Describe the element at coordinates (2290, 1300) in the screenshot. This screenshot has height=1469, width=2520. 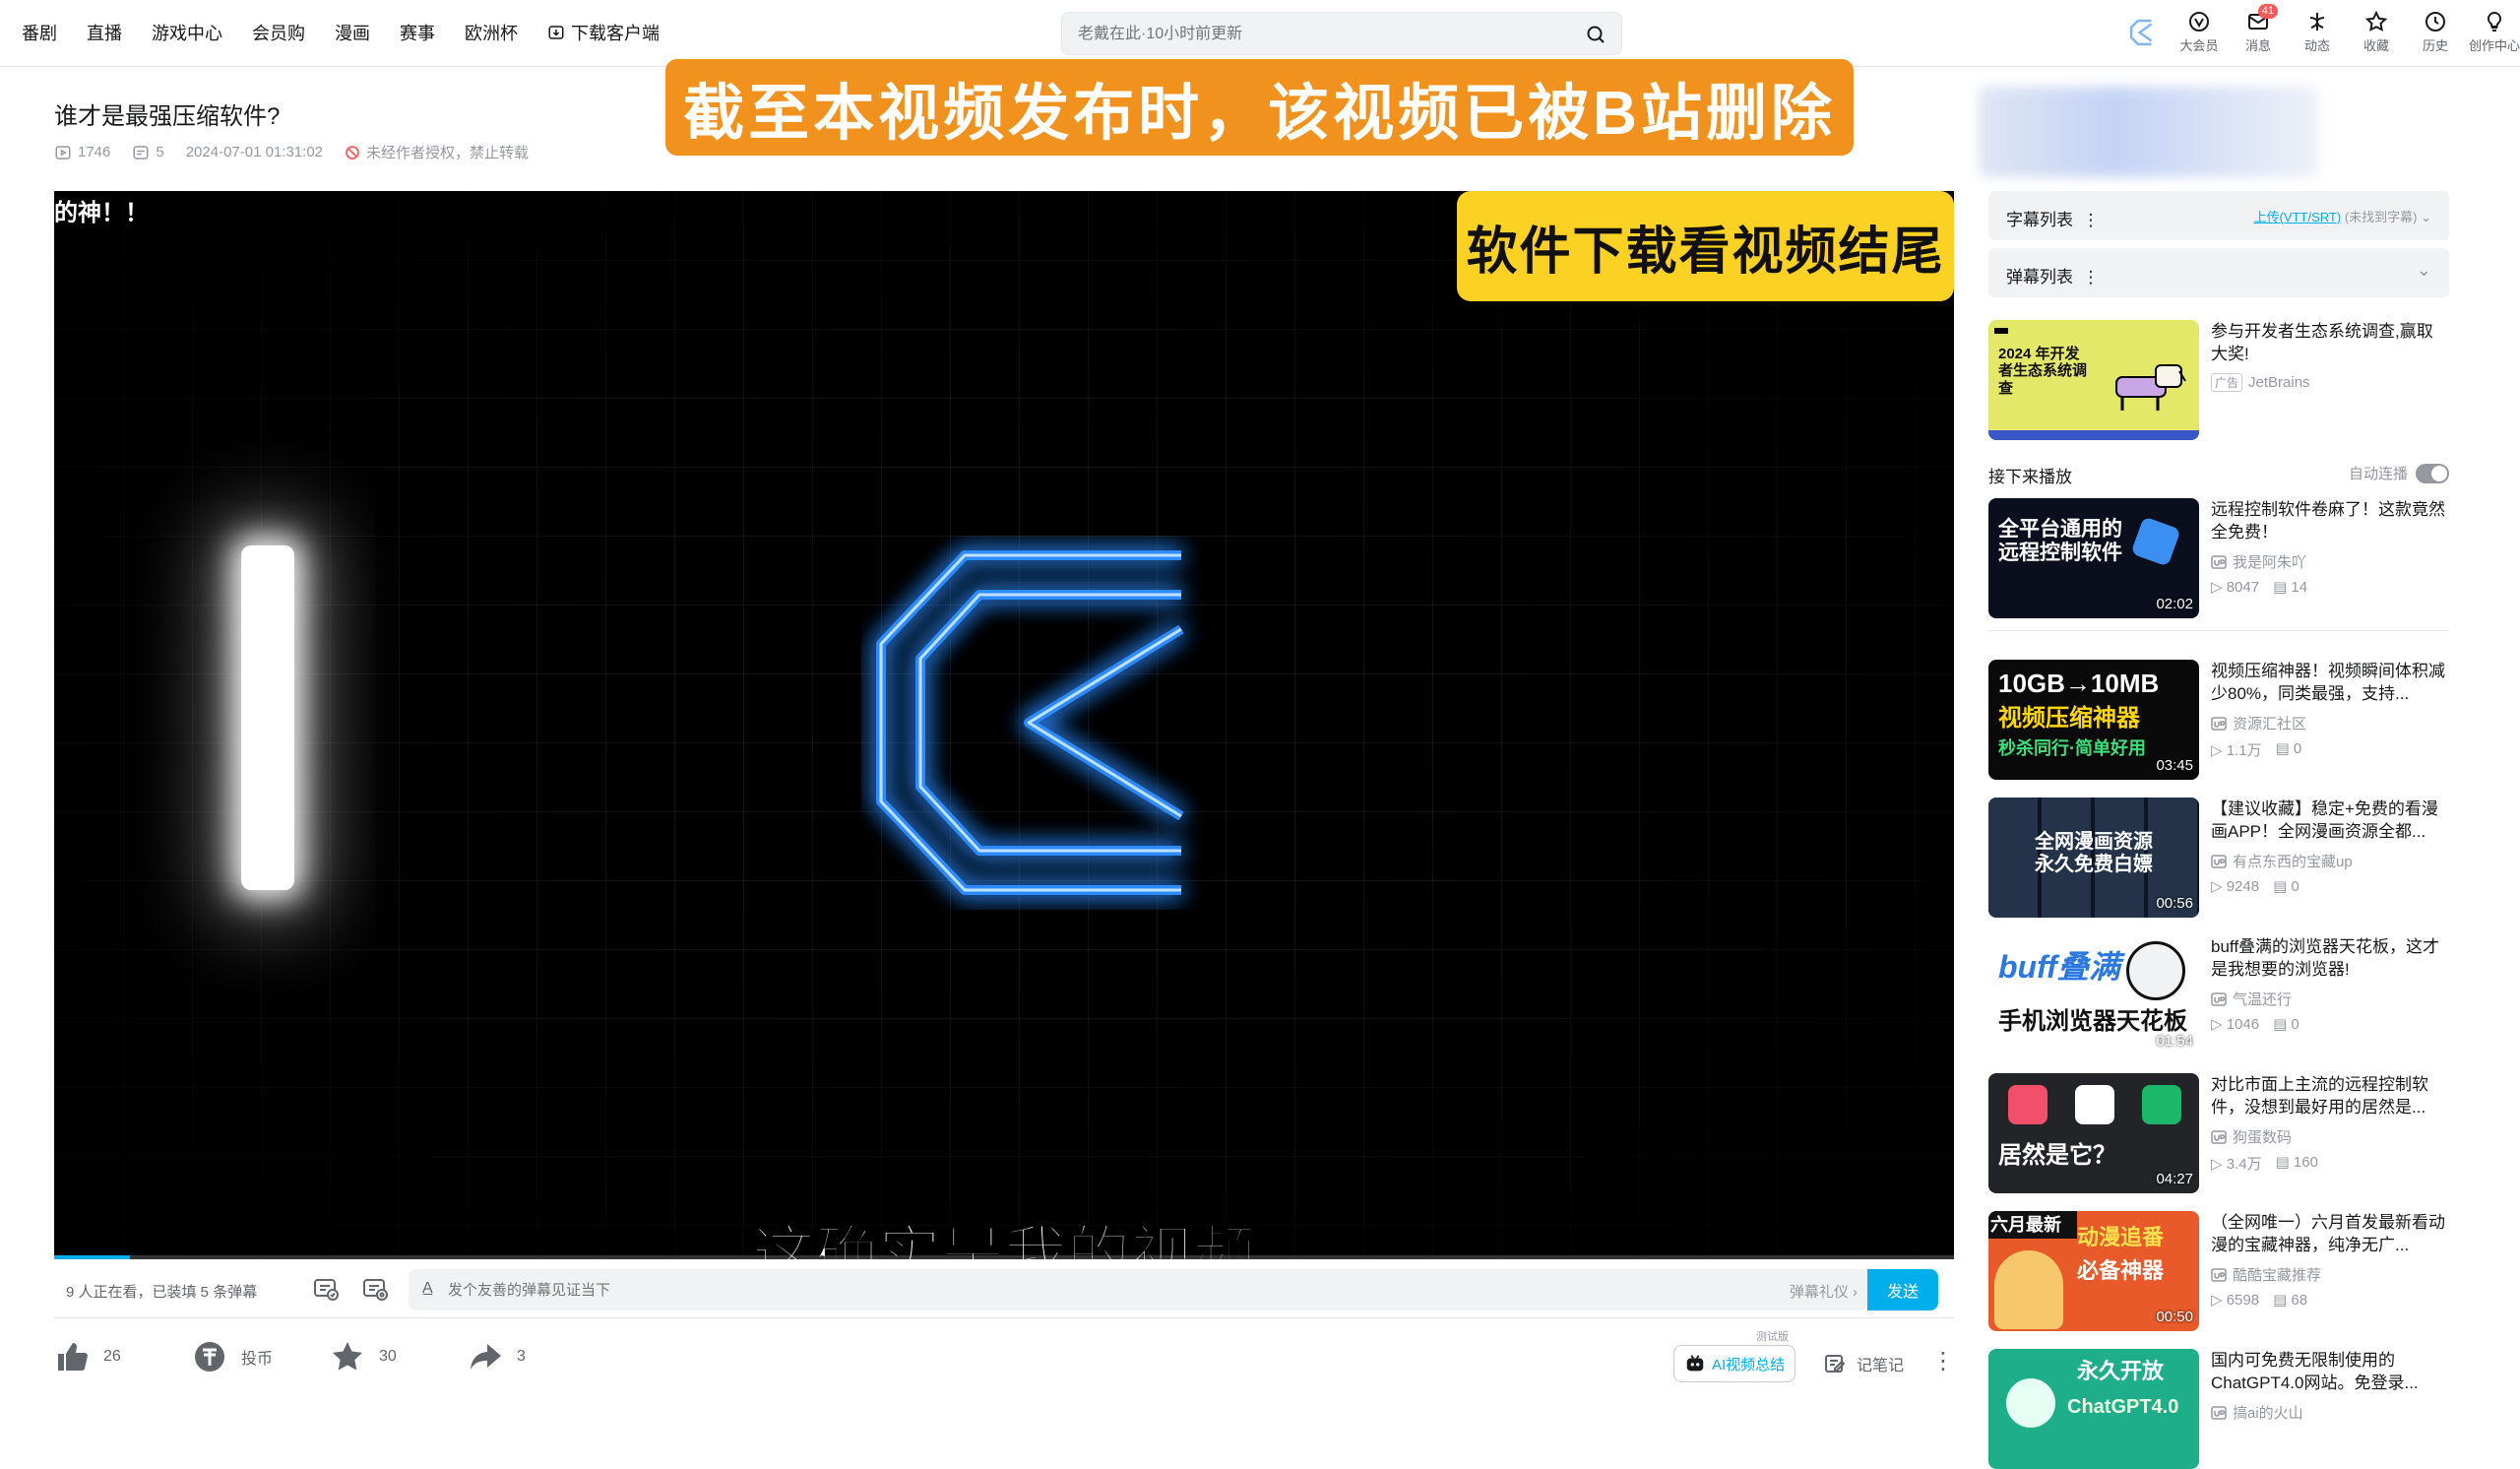
I see `card-danmaku-count: ▤ 68` at that location.